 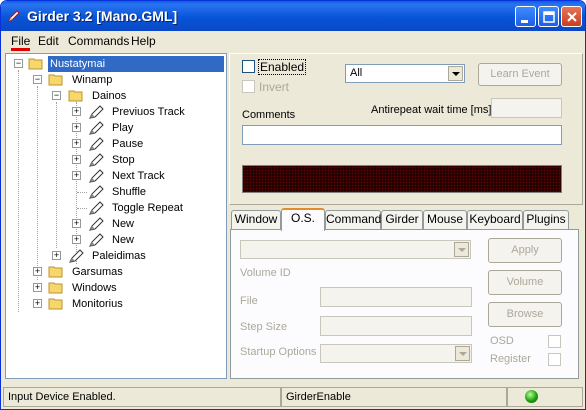 What do you see at coordinates (94, 288) in the screenshot?
I see `tree-item-label: Windows` at bounding box center [94, 288].